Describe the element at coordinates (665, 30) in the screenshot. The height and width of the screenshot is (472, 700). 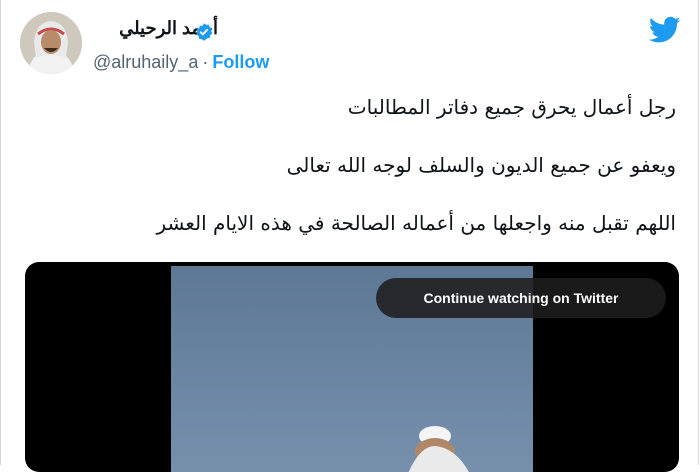
I see `twitter-bird-icon` at that location.